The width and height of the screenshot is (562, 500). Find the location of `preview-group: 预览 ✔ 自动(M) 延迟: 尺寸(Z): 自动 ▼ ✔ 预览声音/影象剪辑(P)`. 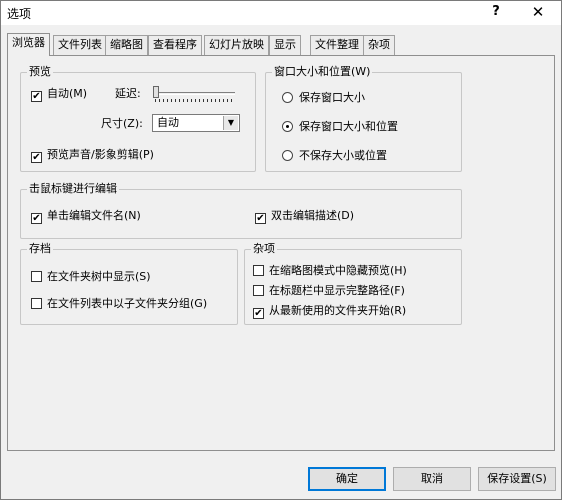

preview-group: 预览 ✔ 自动(M) 延迟: 尺寸(Z): 自动 ▼ ✔ 预览声音/影象剪辑(P) is located at coordinates (138, 118).